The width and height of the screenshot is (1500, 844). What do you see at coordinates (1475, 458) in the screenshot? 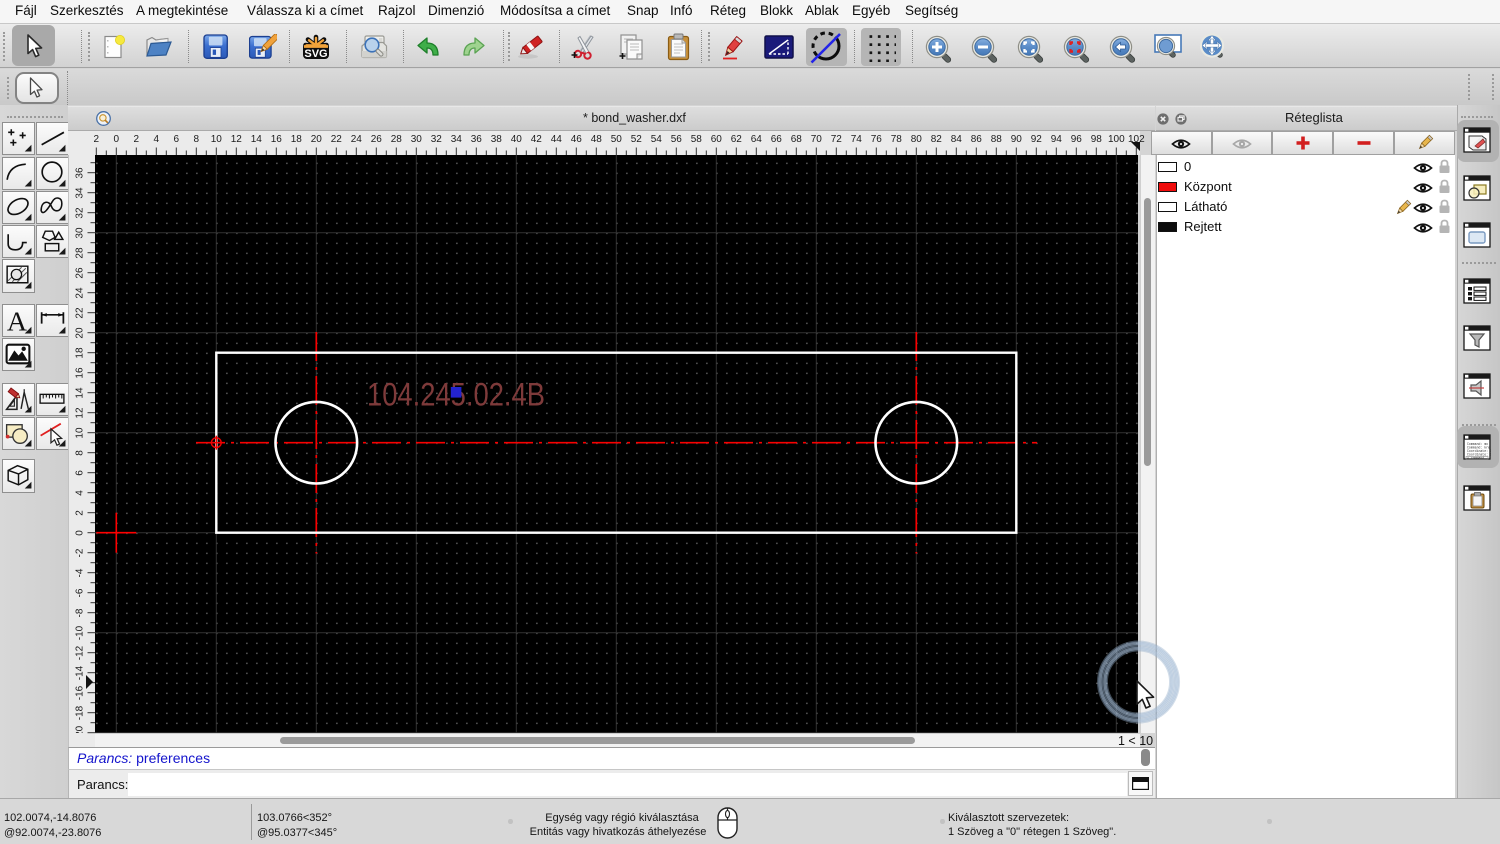
I see `svg-text: > command` at bounding box center [1475, 458].